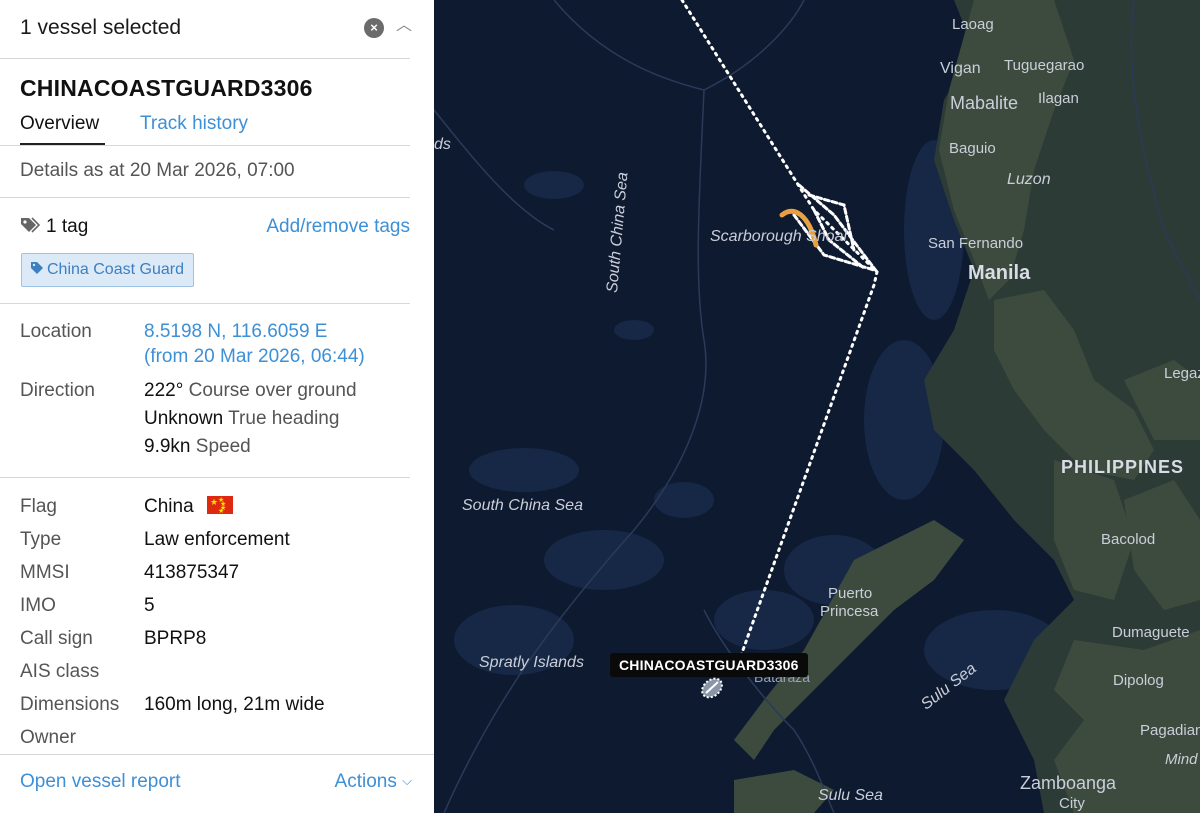 This screenshot has width=1200, height=813. I want to click on course-value: 222°, so click(164, 390).